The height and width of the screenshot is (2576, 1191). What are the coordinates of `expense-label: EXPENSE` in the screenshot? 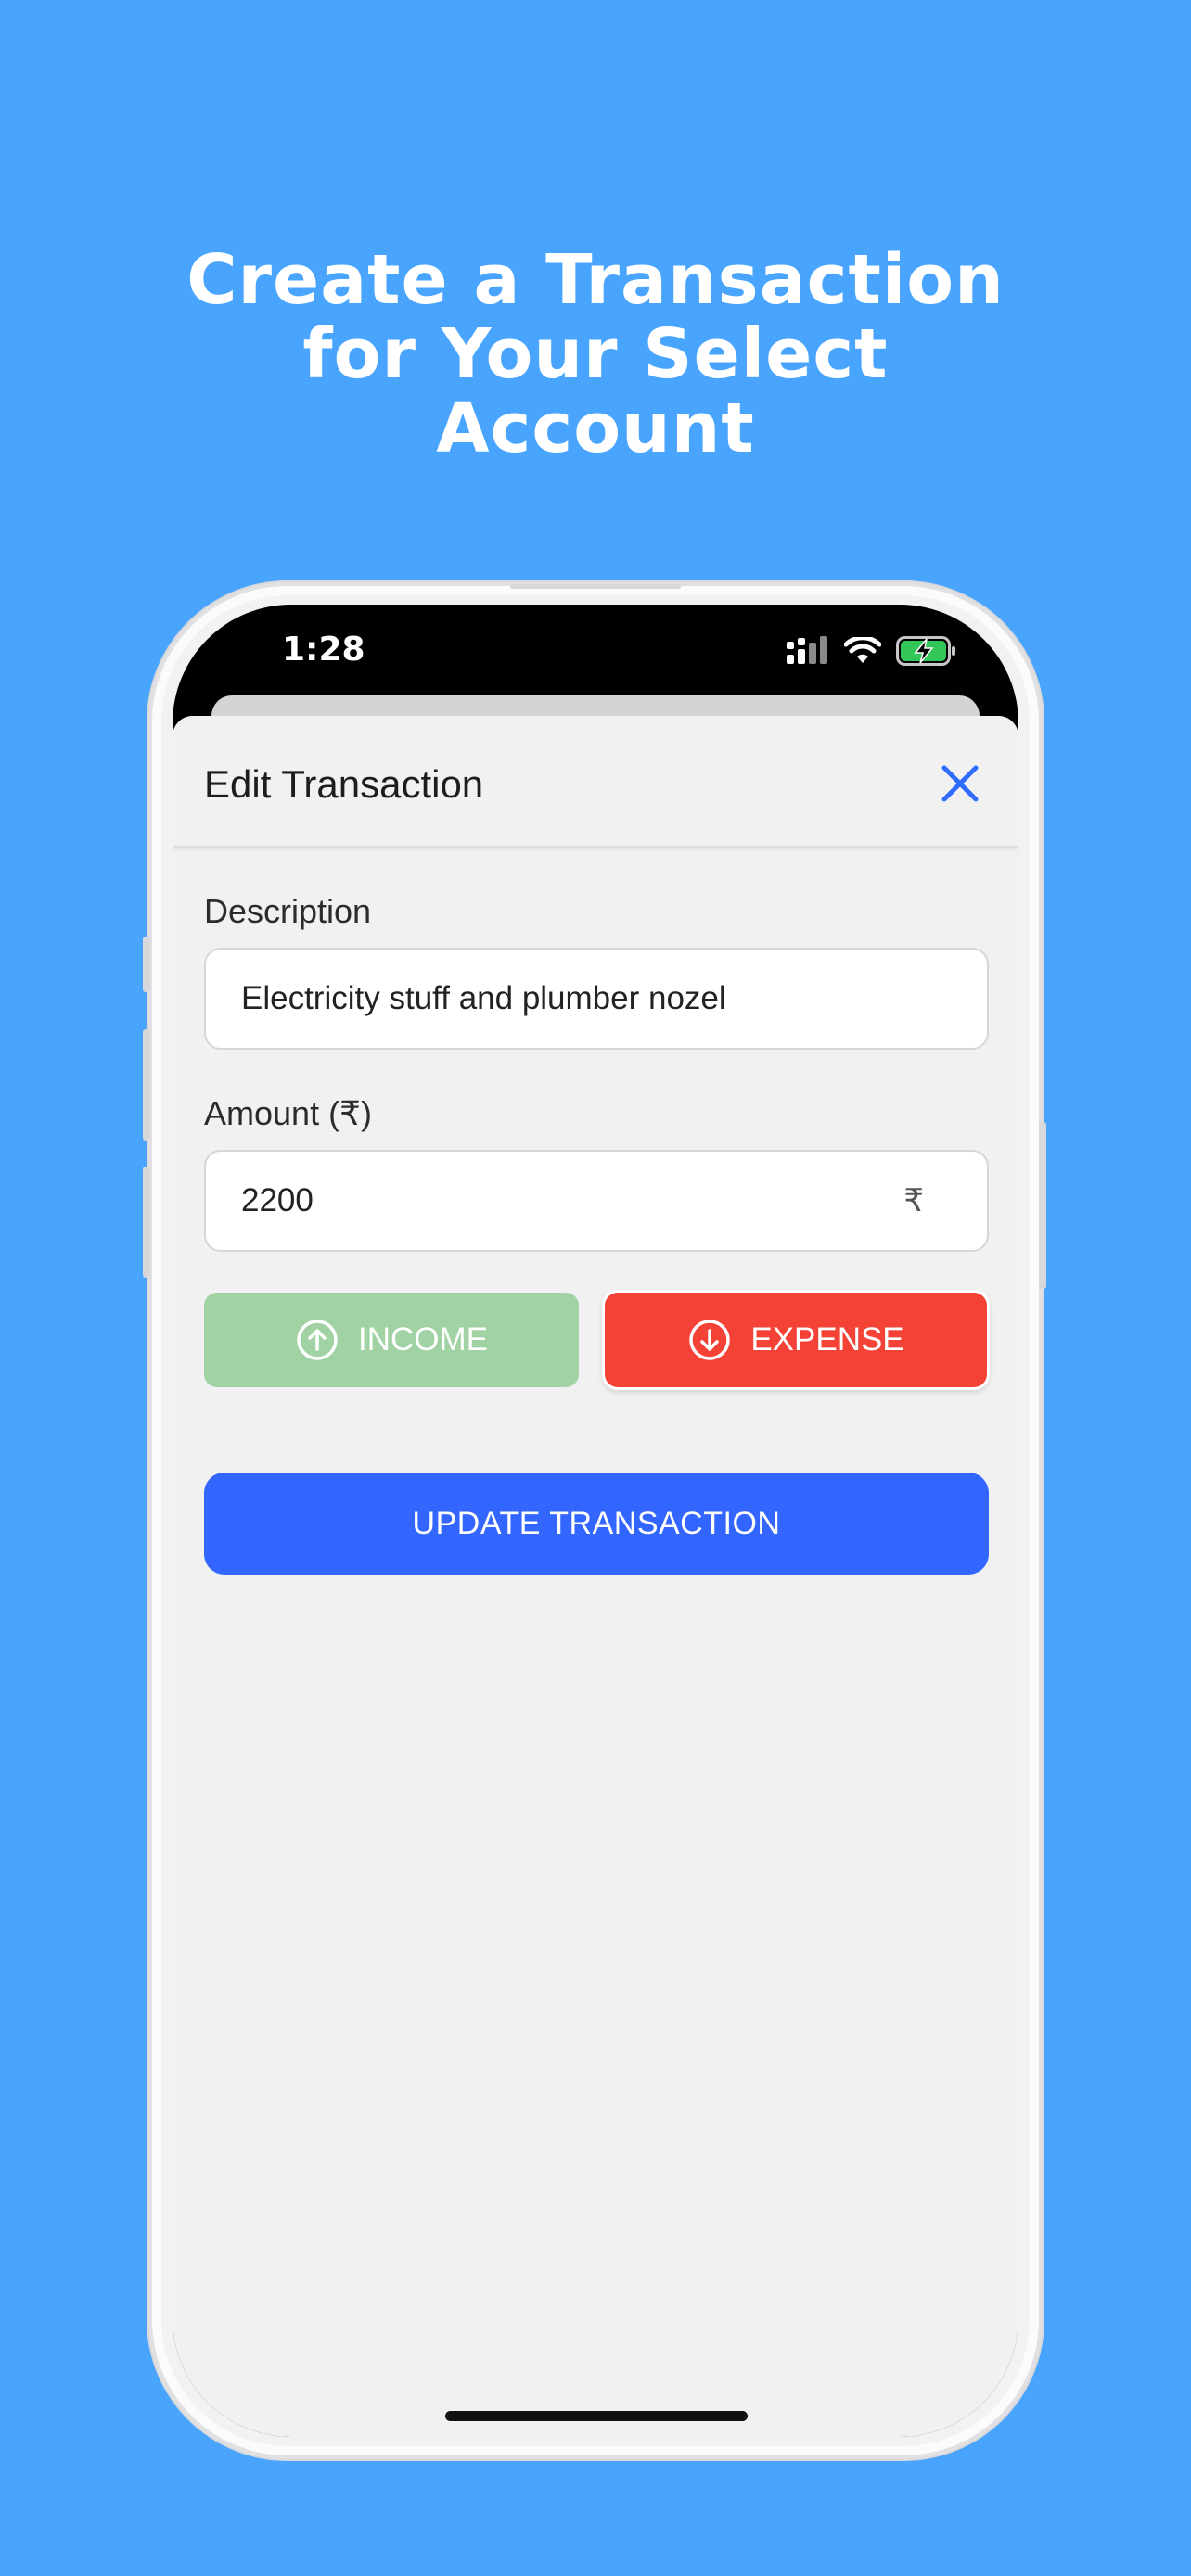 It's located at (827, 1339).